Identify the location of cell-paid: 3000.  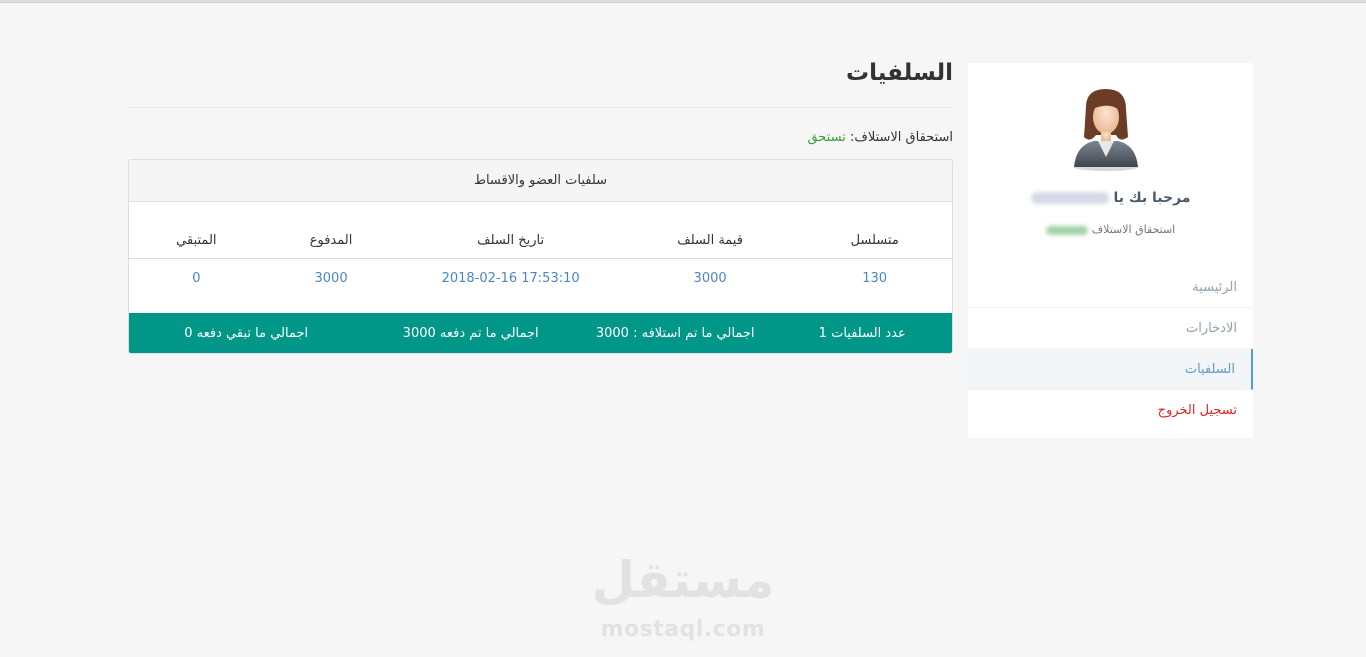
(331, 278).